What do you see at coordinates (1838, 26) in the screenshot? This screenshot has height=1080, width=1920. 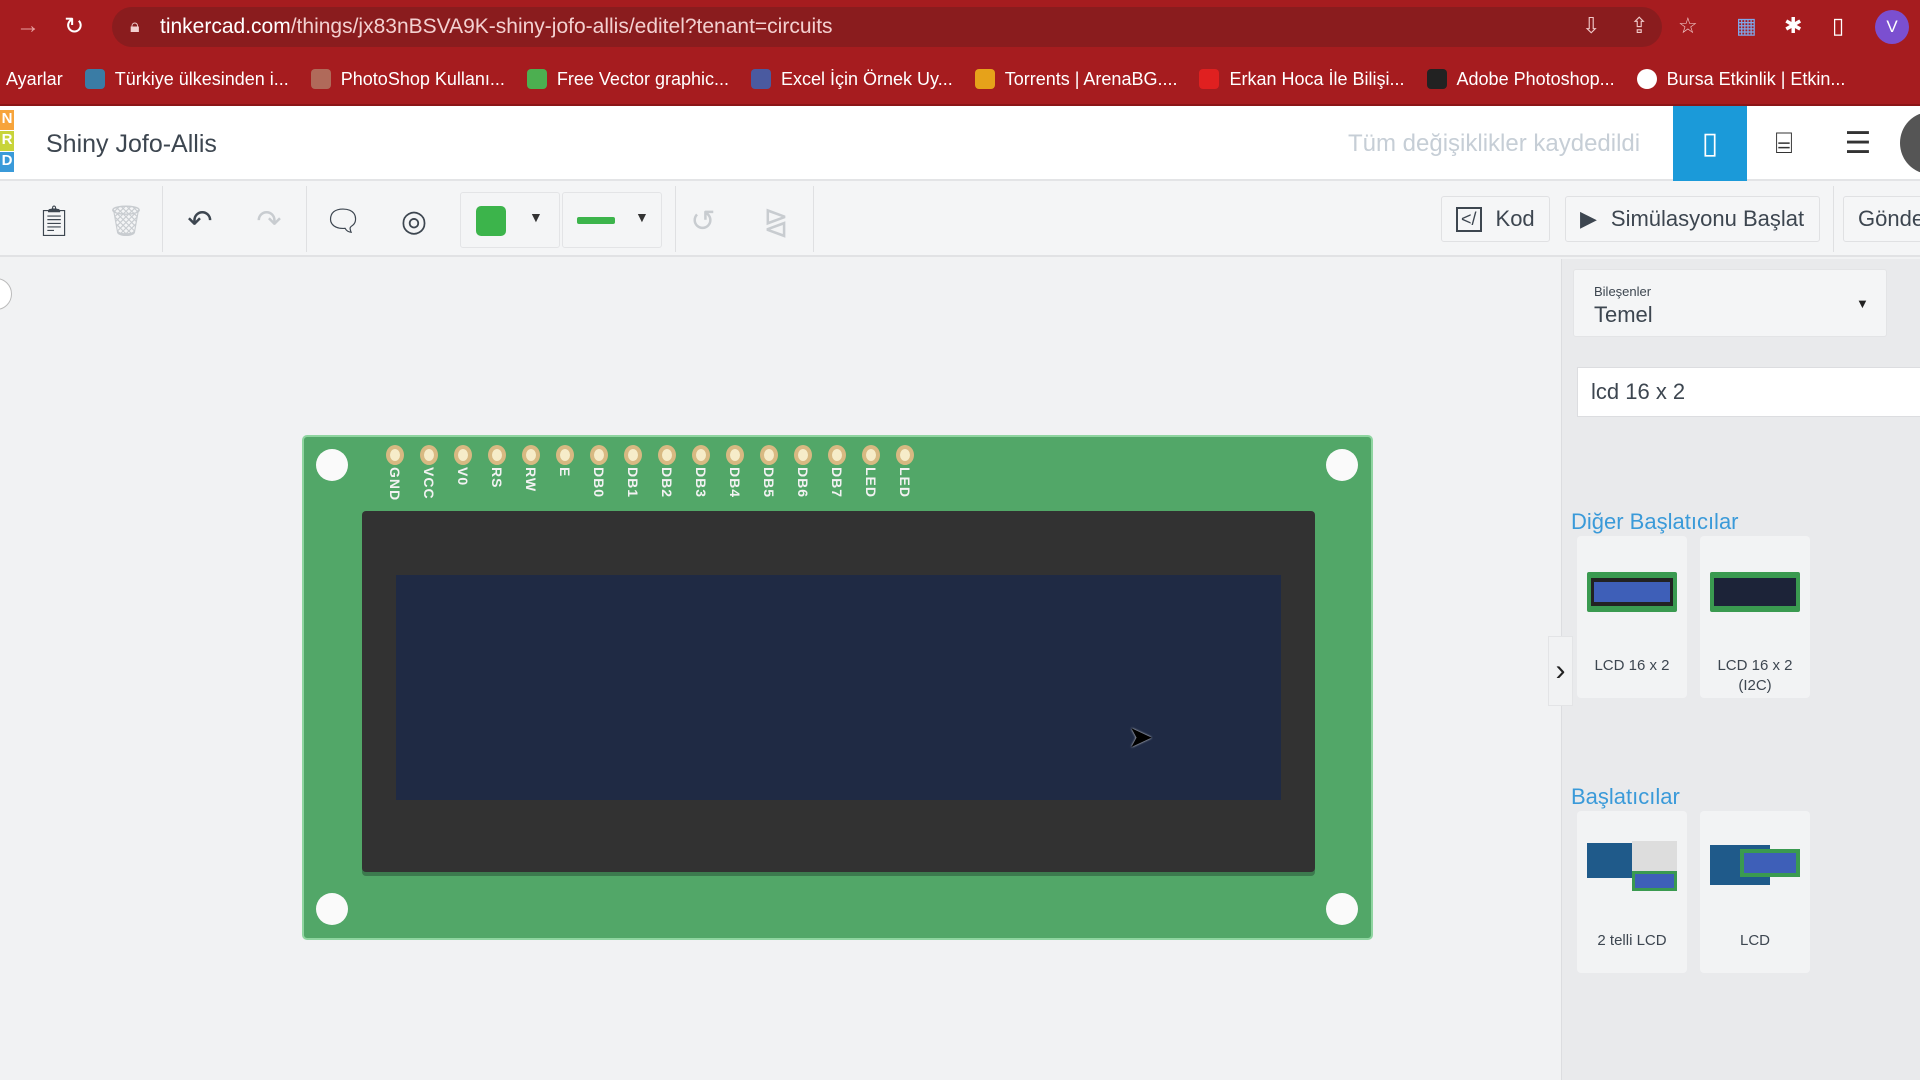 I see `sidepanel-icon: ▯` at bounding box center [1838, 26].